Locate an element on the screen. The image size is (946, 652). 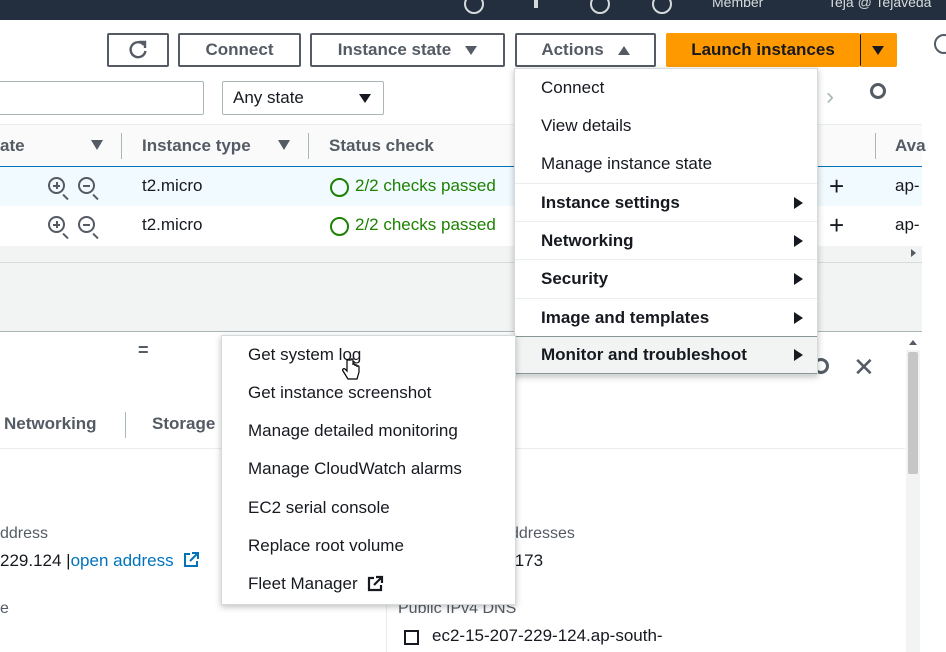
menu-item-label: Instance settings is located at coordinates (610, 202).